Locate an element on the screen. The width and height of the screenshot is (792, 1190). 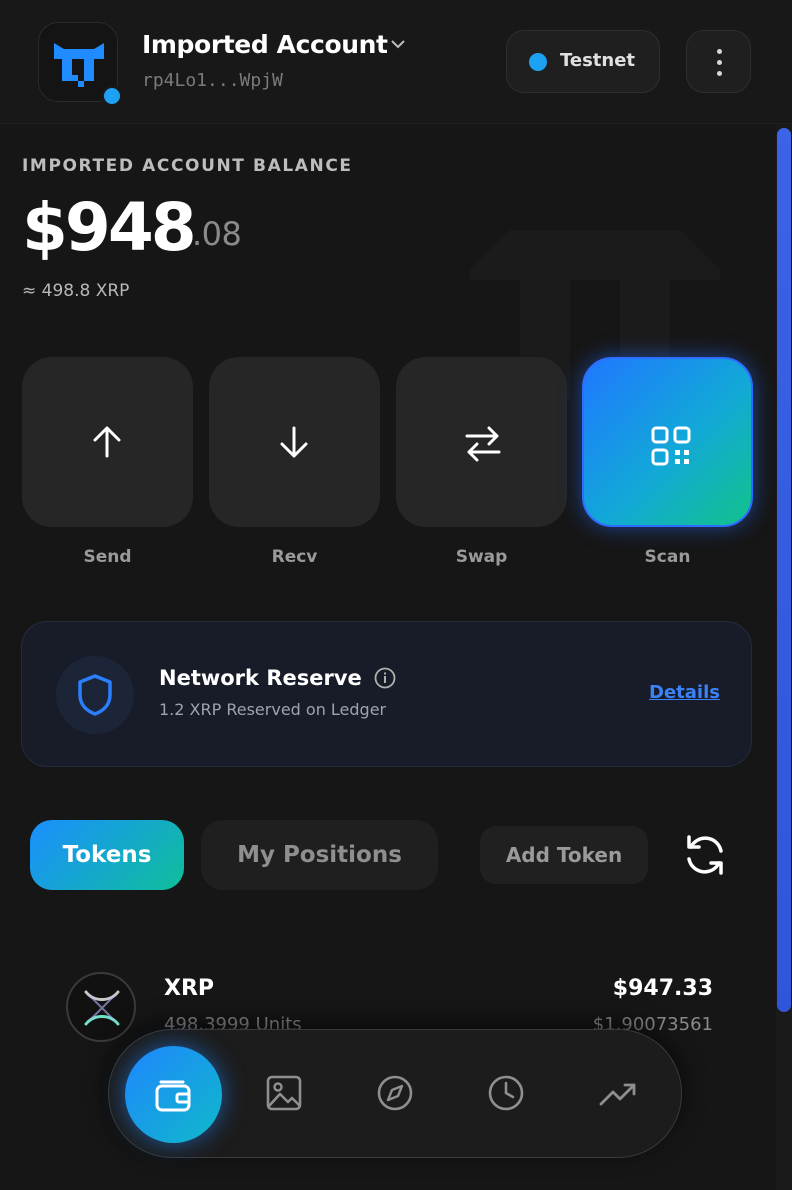
more-menu-button is located at coordinates (718, 61).